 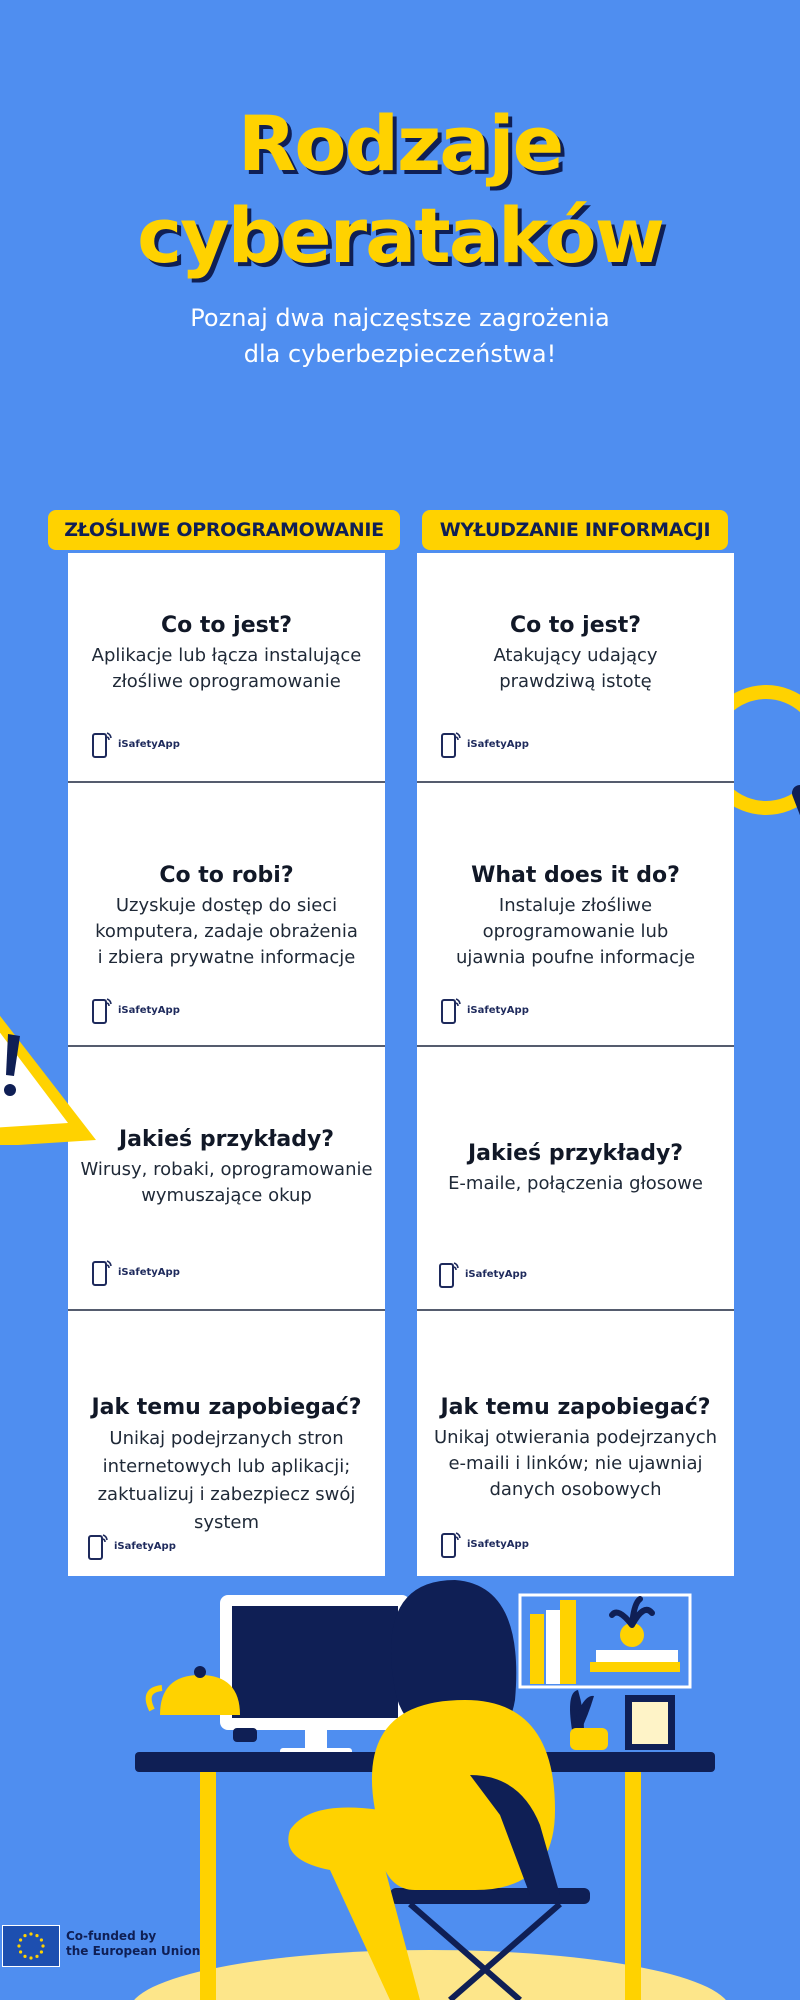 I want to click on eu-text-line-2: the European Union, so click(x=133, y=1951).